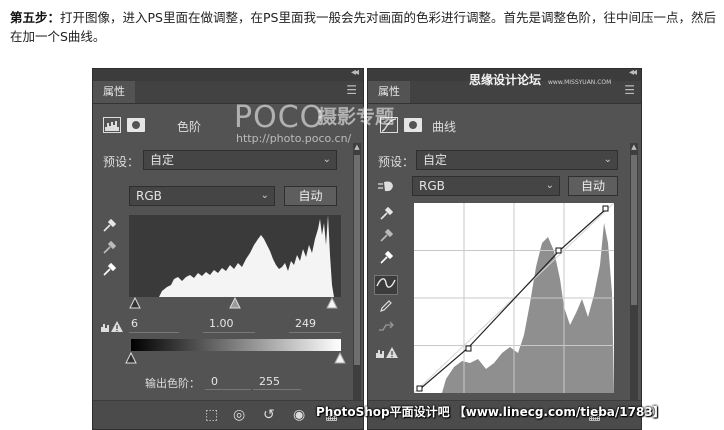 This screenshot has height=430, width=724. What do you see at coordinates (605, 208) in the screenshot?
I see `curve-point-white` at bounding box center [605, 208].